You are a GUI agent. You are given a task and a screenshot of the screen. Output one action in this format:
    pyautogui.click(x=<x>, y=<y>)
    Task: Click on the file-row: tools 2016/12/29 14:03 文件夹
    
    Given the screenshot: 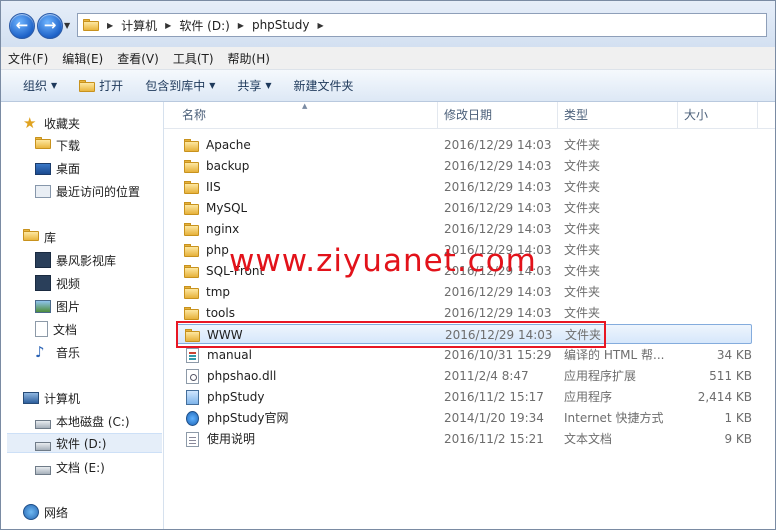 What is the action you would take?
    pyautogui.click(x=464, y=313)
    